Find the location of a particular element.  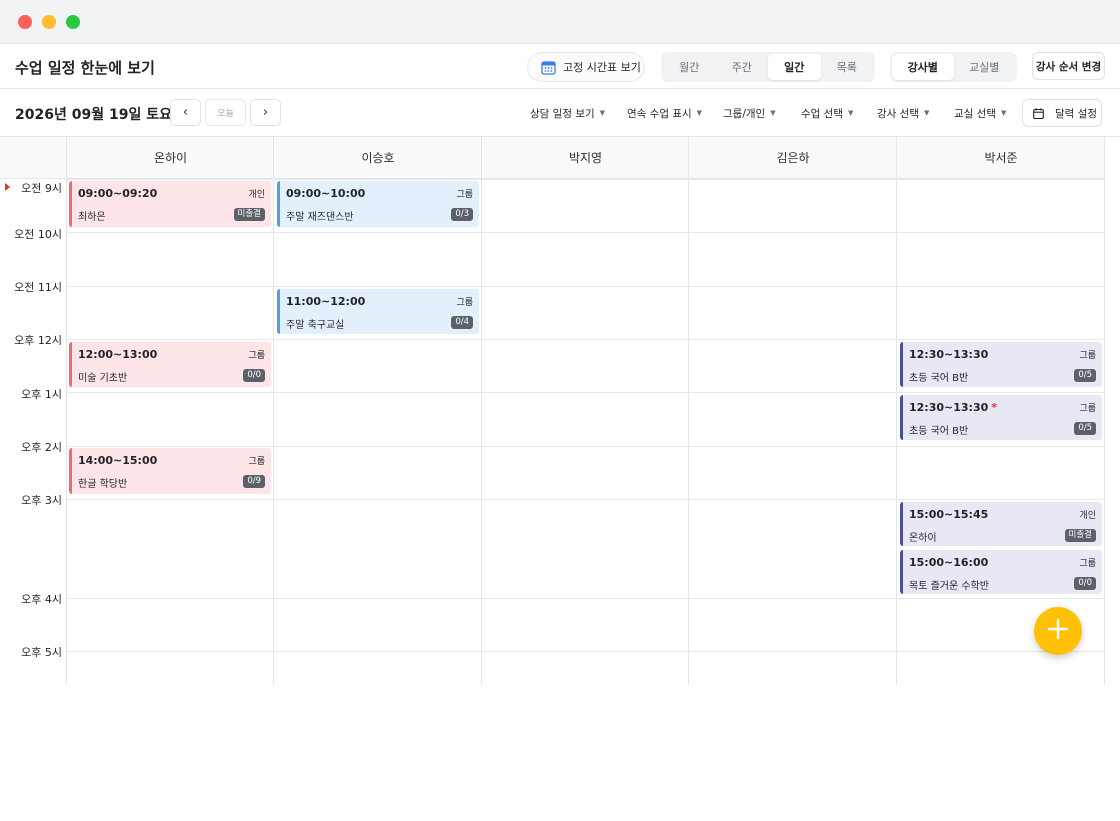

event-title: 미술 기초반 is located at coordinates (103, 378).